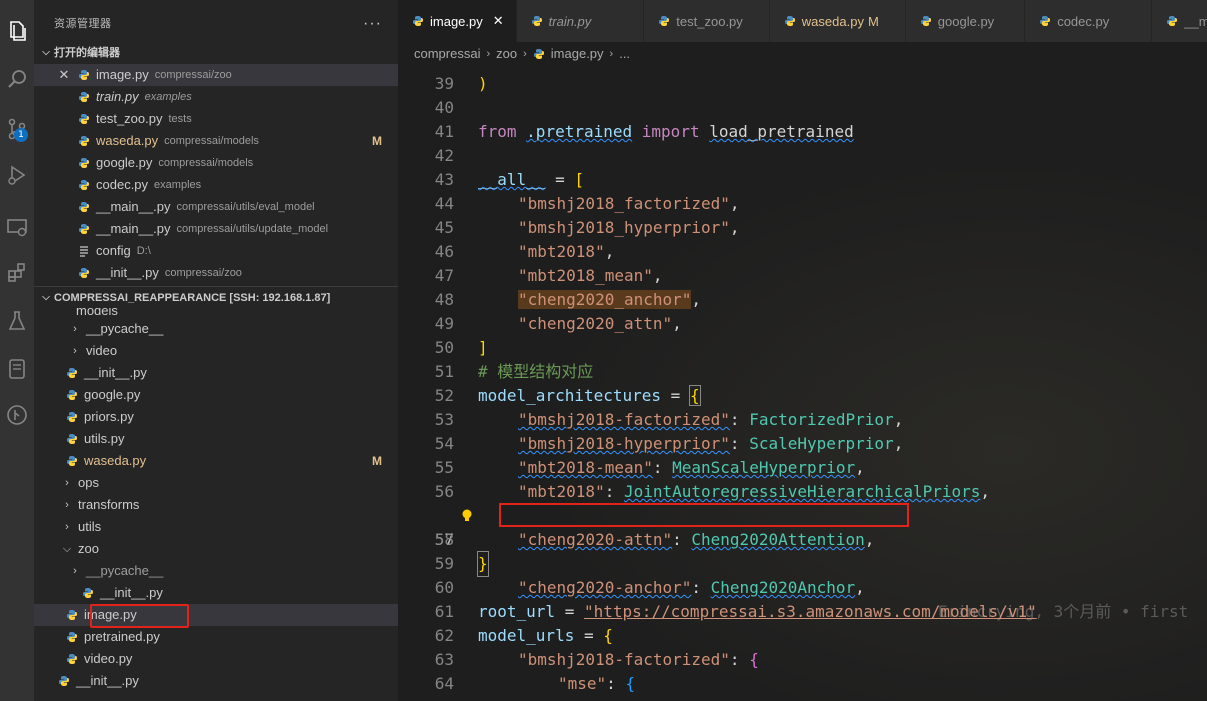 The height and width of the screenshot is (701, 1207). Describe the element at coordinates (17, 369) in the screenshot. I see `docker-icon` at that location.